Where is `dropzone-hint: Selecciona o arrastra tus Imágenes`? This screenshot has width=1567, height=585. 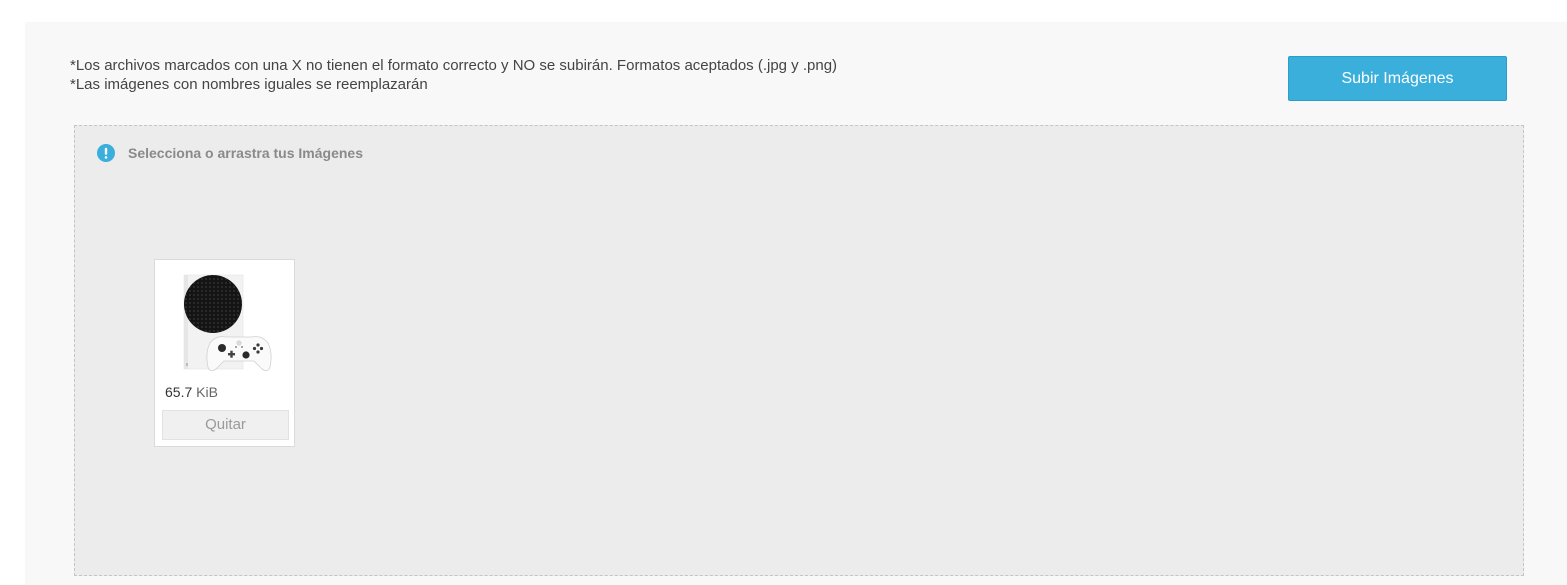 dropzone-hint: Selecciona o arrastra tus Imágenes is located at coordinates (230, 153).